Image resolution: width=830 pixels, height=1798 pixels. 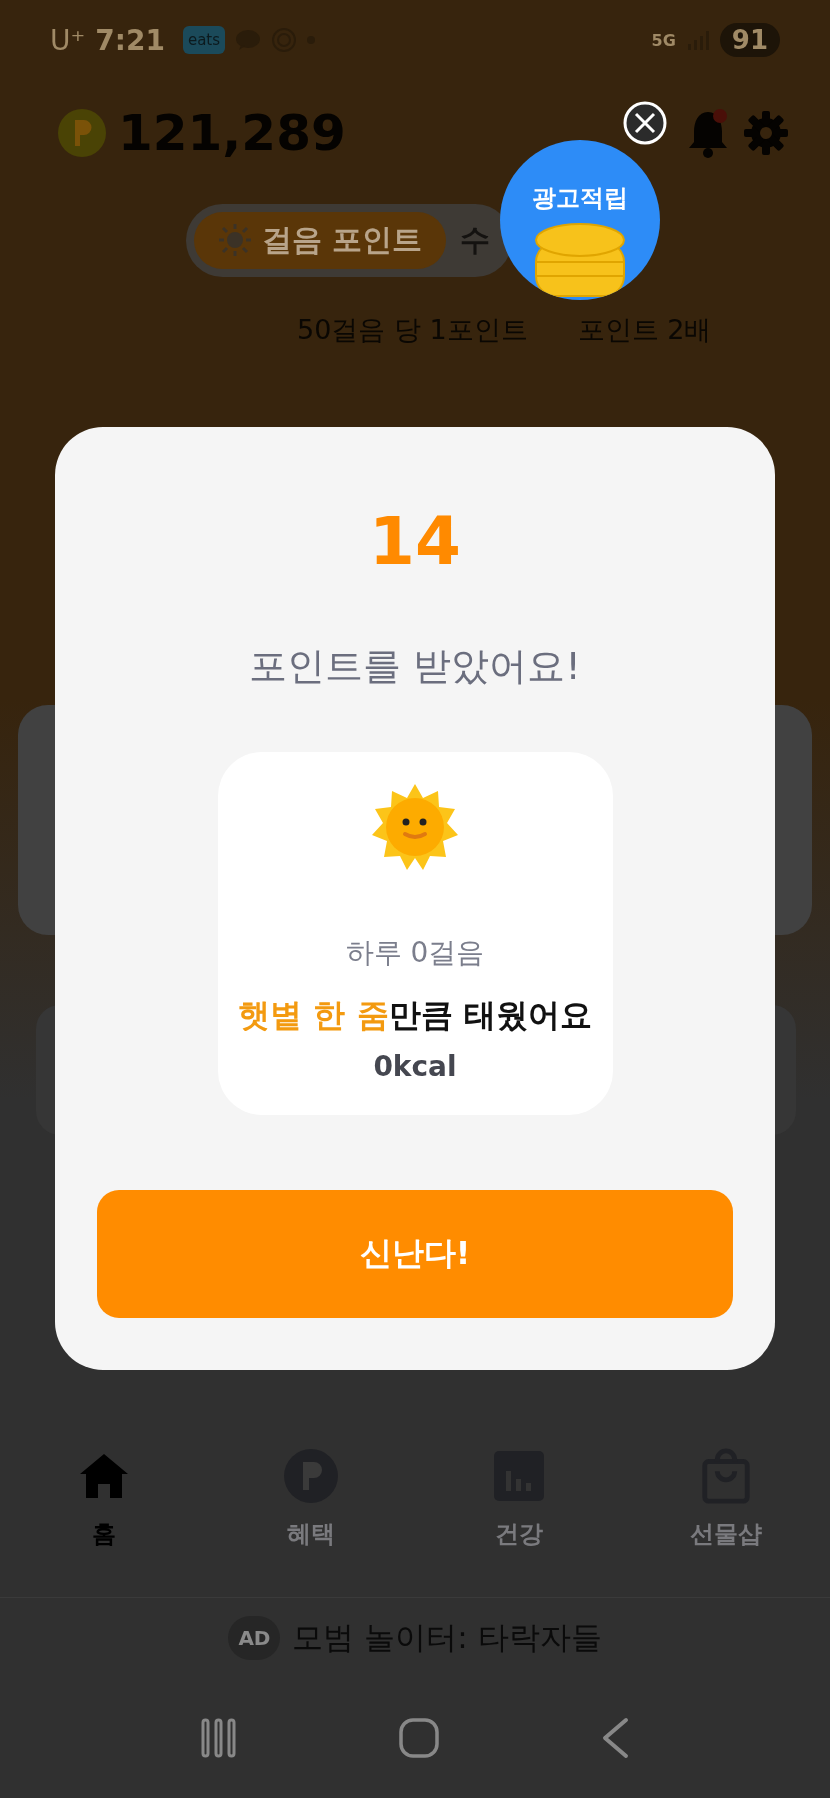 What do you see at coordinates (419, 1738) in the screenshot?
I see `home-button-icon` at bounding box center [419, 1738].